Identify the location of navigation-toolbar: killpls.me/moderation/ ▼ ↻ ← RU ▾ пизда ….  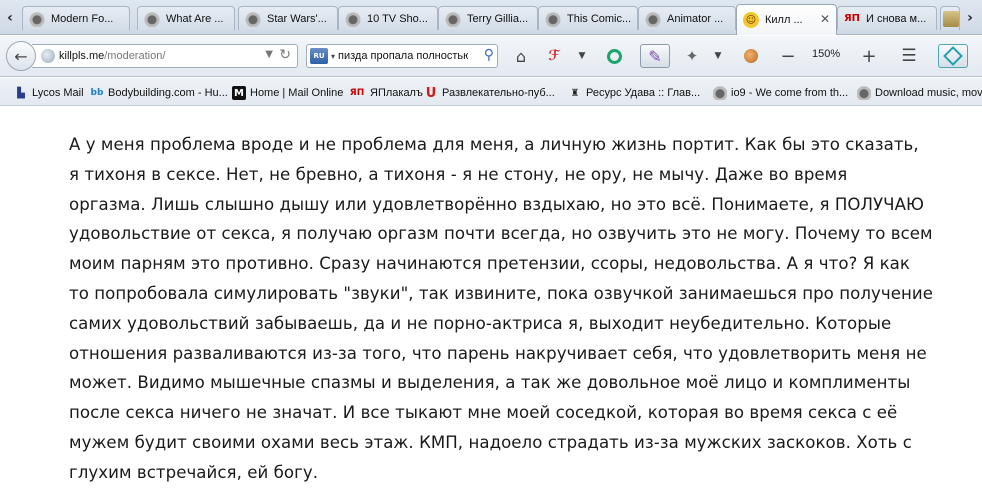
(491, 56).